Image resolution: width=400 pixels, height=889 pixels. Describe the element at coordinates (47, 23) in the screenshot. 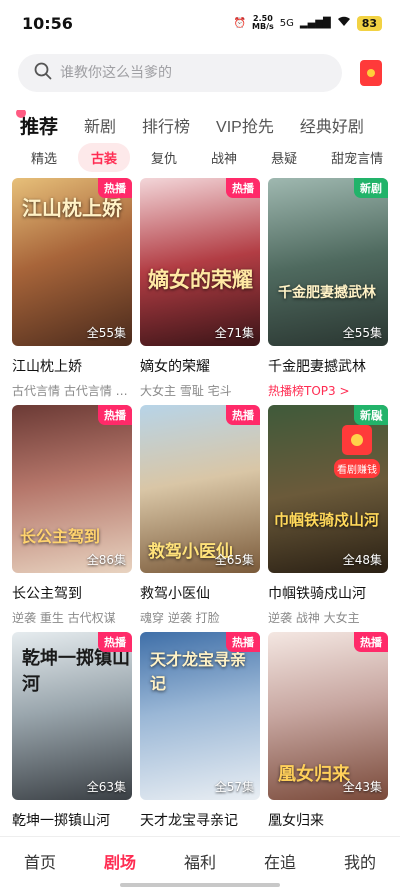

I see `status-time: 10:56` at that location.